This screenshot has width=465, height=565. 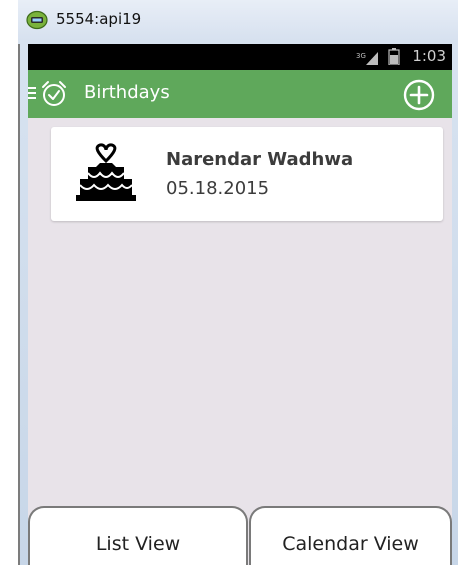 I want to click on tab-calendar-view-label: Calendar View, so click(x=350, y=544).